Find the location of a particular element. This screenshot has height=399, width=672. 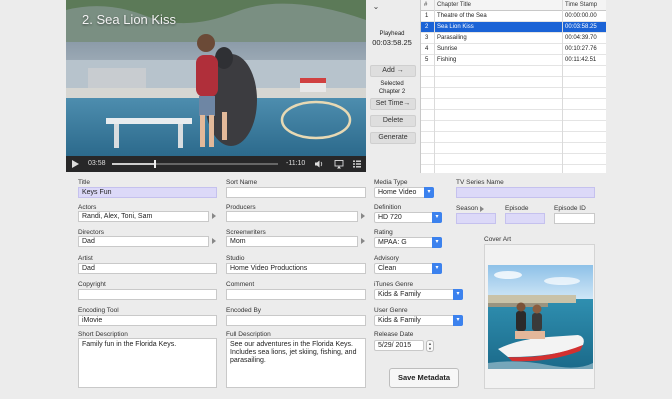

play-icon is located at coordinates (75, 164).